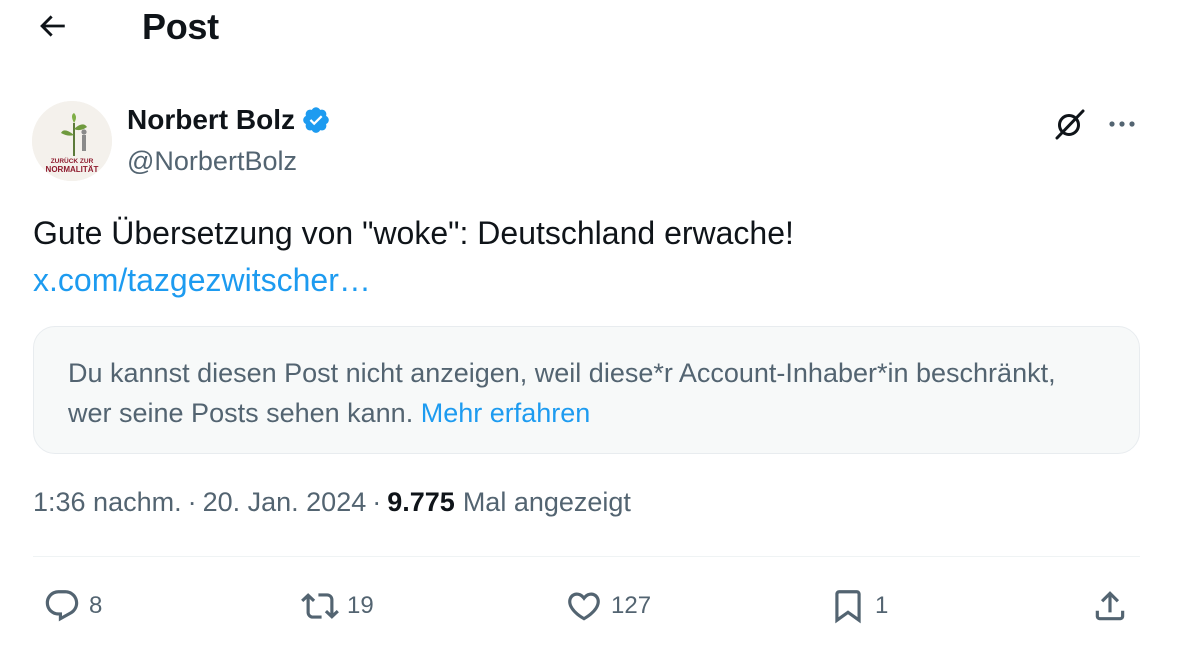 The width and height of the screenshot is (1200, 662). Describe the element at coordinates (546, 502) in the screenshot. I see `views-label: Mal angezeigt` at that location.